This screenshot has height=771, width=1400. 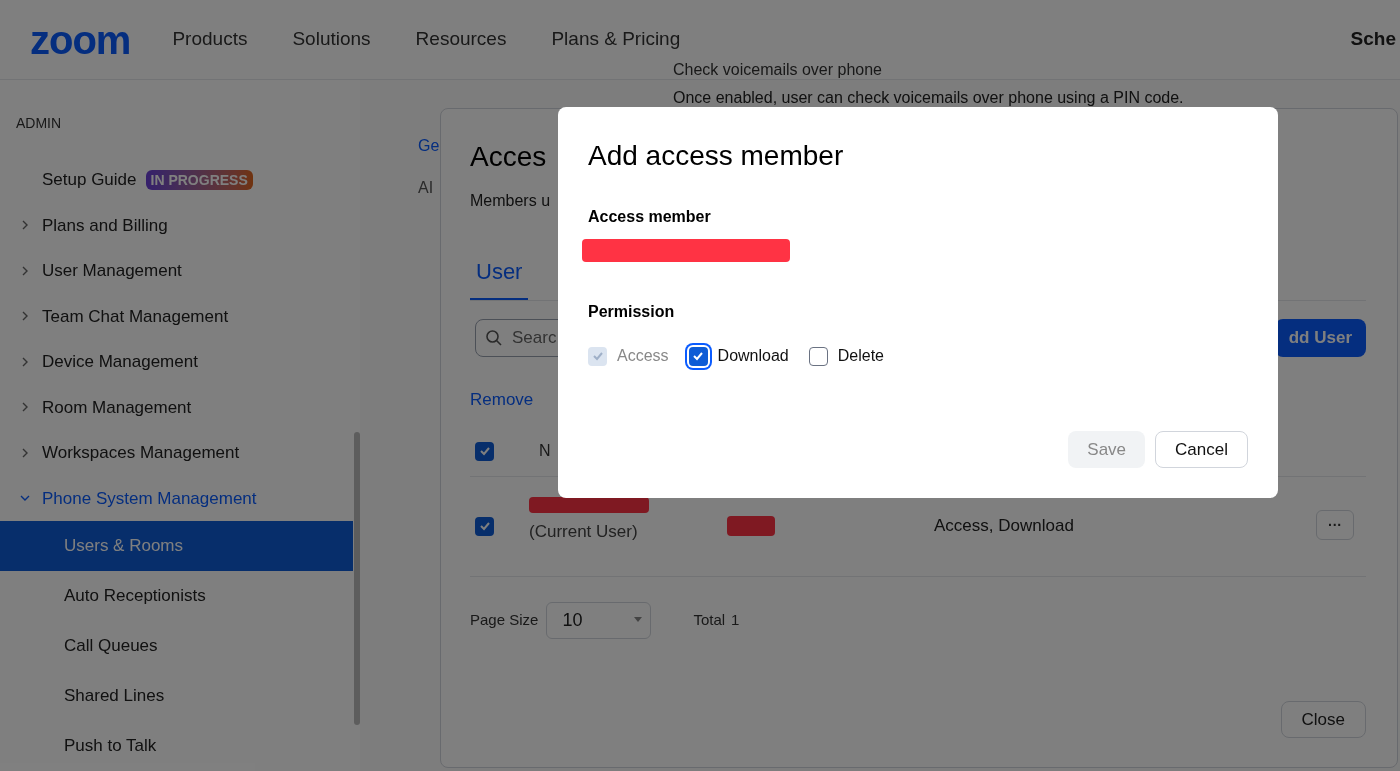 What do you see at coordinates (583, 532) in the screenshot?
I see `table-cell-text: (Current User)` at bounding box center [583, 532].